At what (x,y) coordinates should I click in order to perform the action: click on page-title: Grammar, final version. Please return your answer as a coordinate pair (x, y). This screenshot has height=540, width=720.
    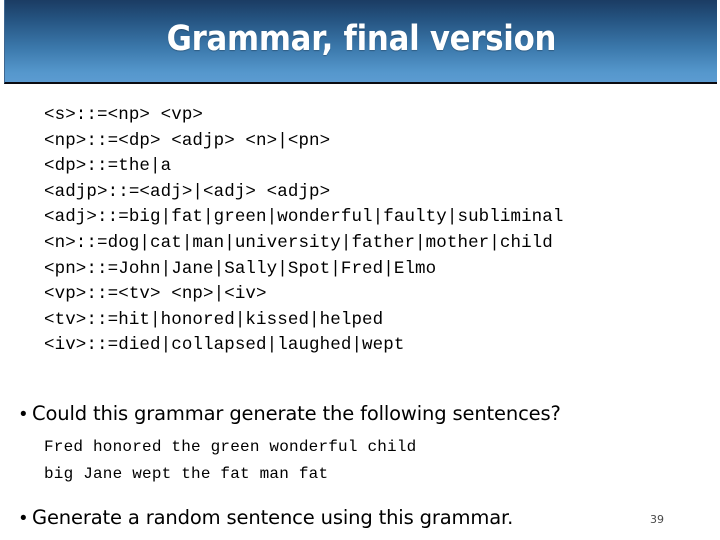
    Looking at the image, I should click on (361, 38).